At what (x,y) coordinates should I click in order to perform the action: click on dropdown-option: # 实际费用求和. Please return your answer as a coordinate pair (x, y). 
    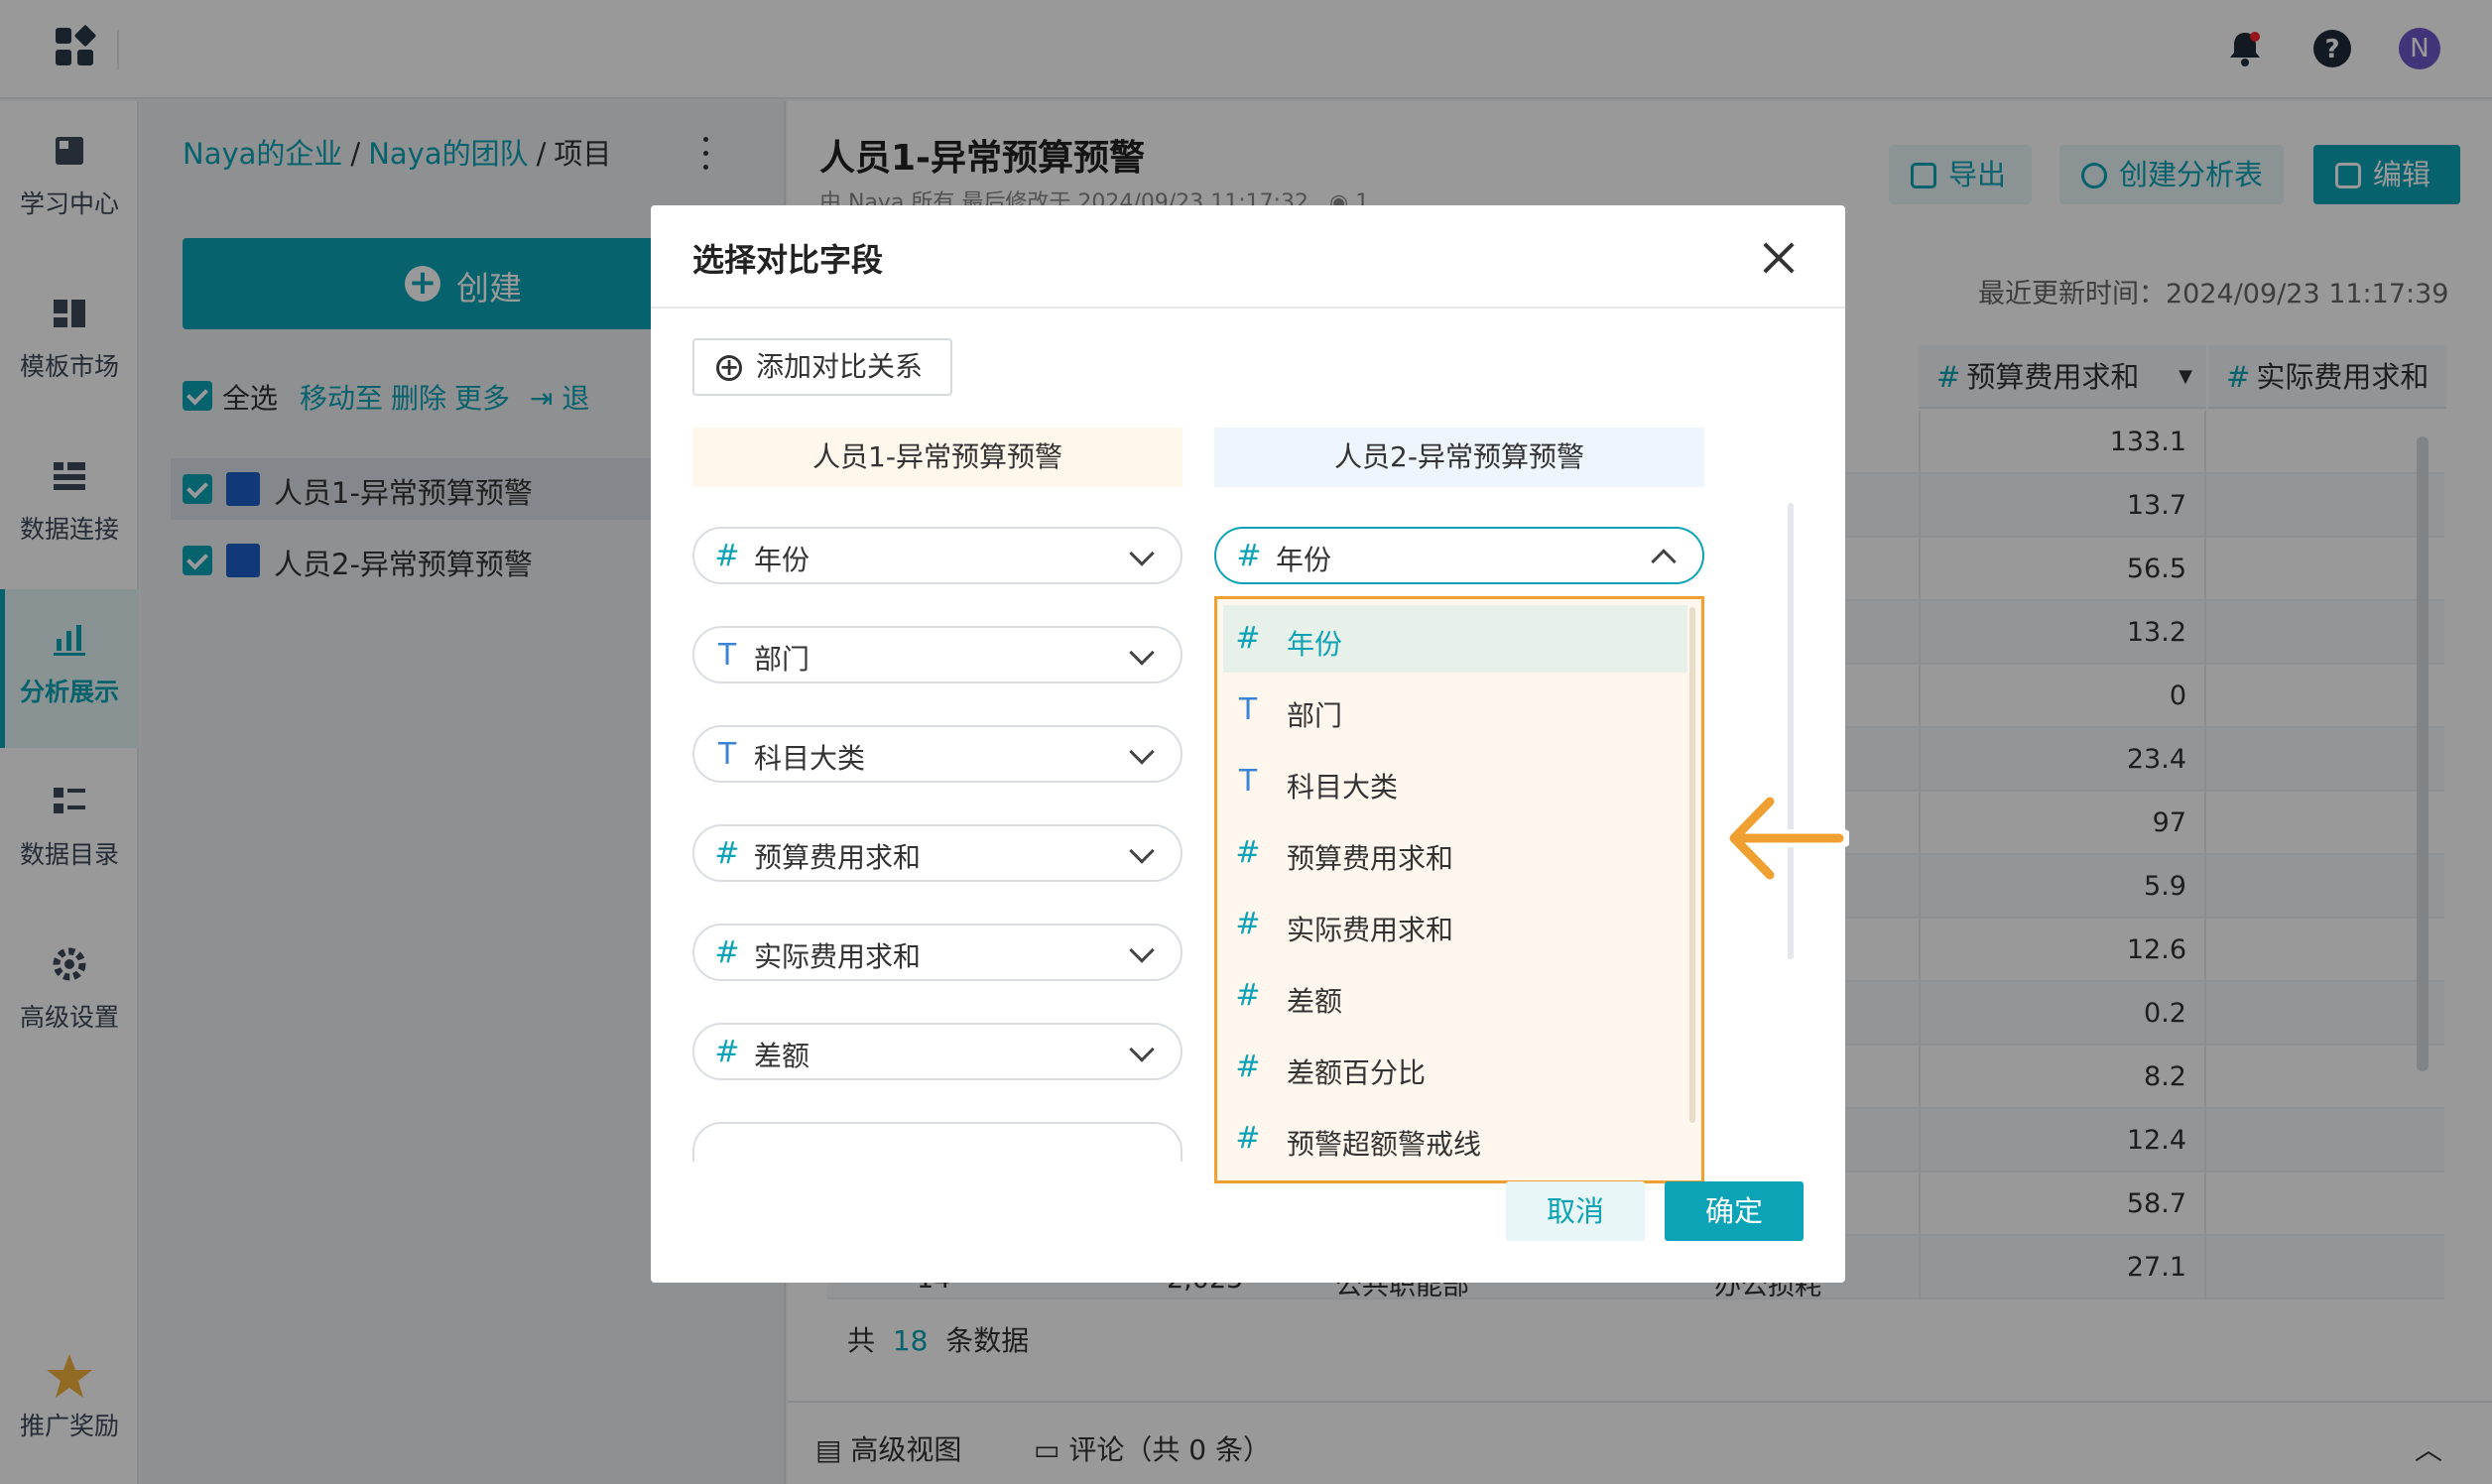
    Looking at the image, I should click on (1455, 924).